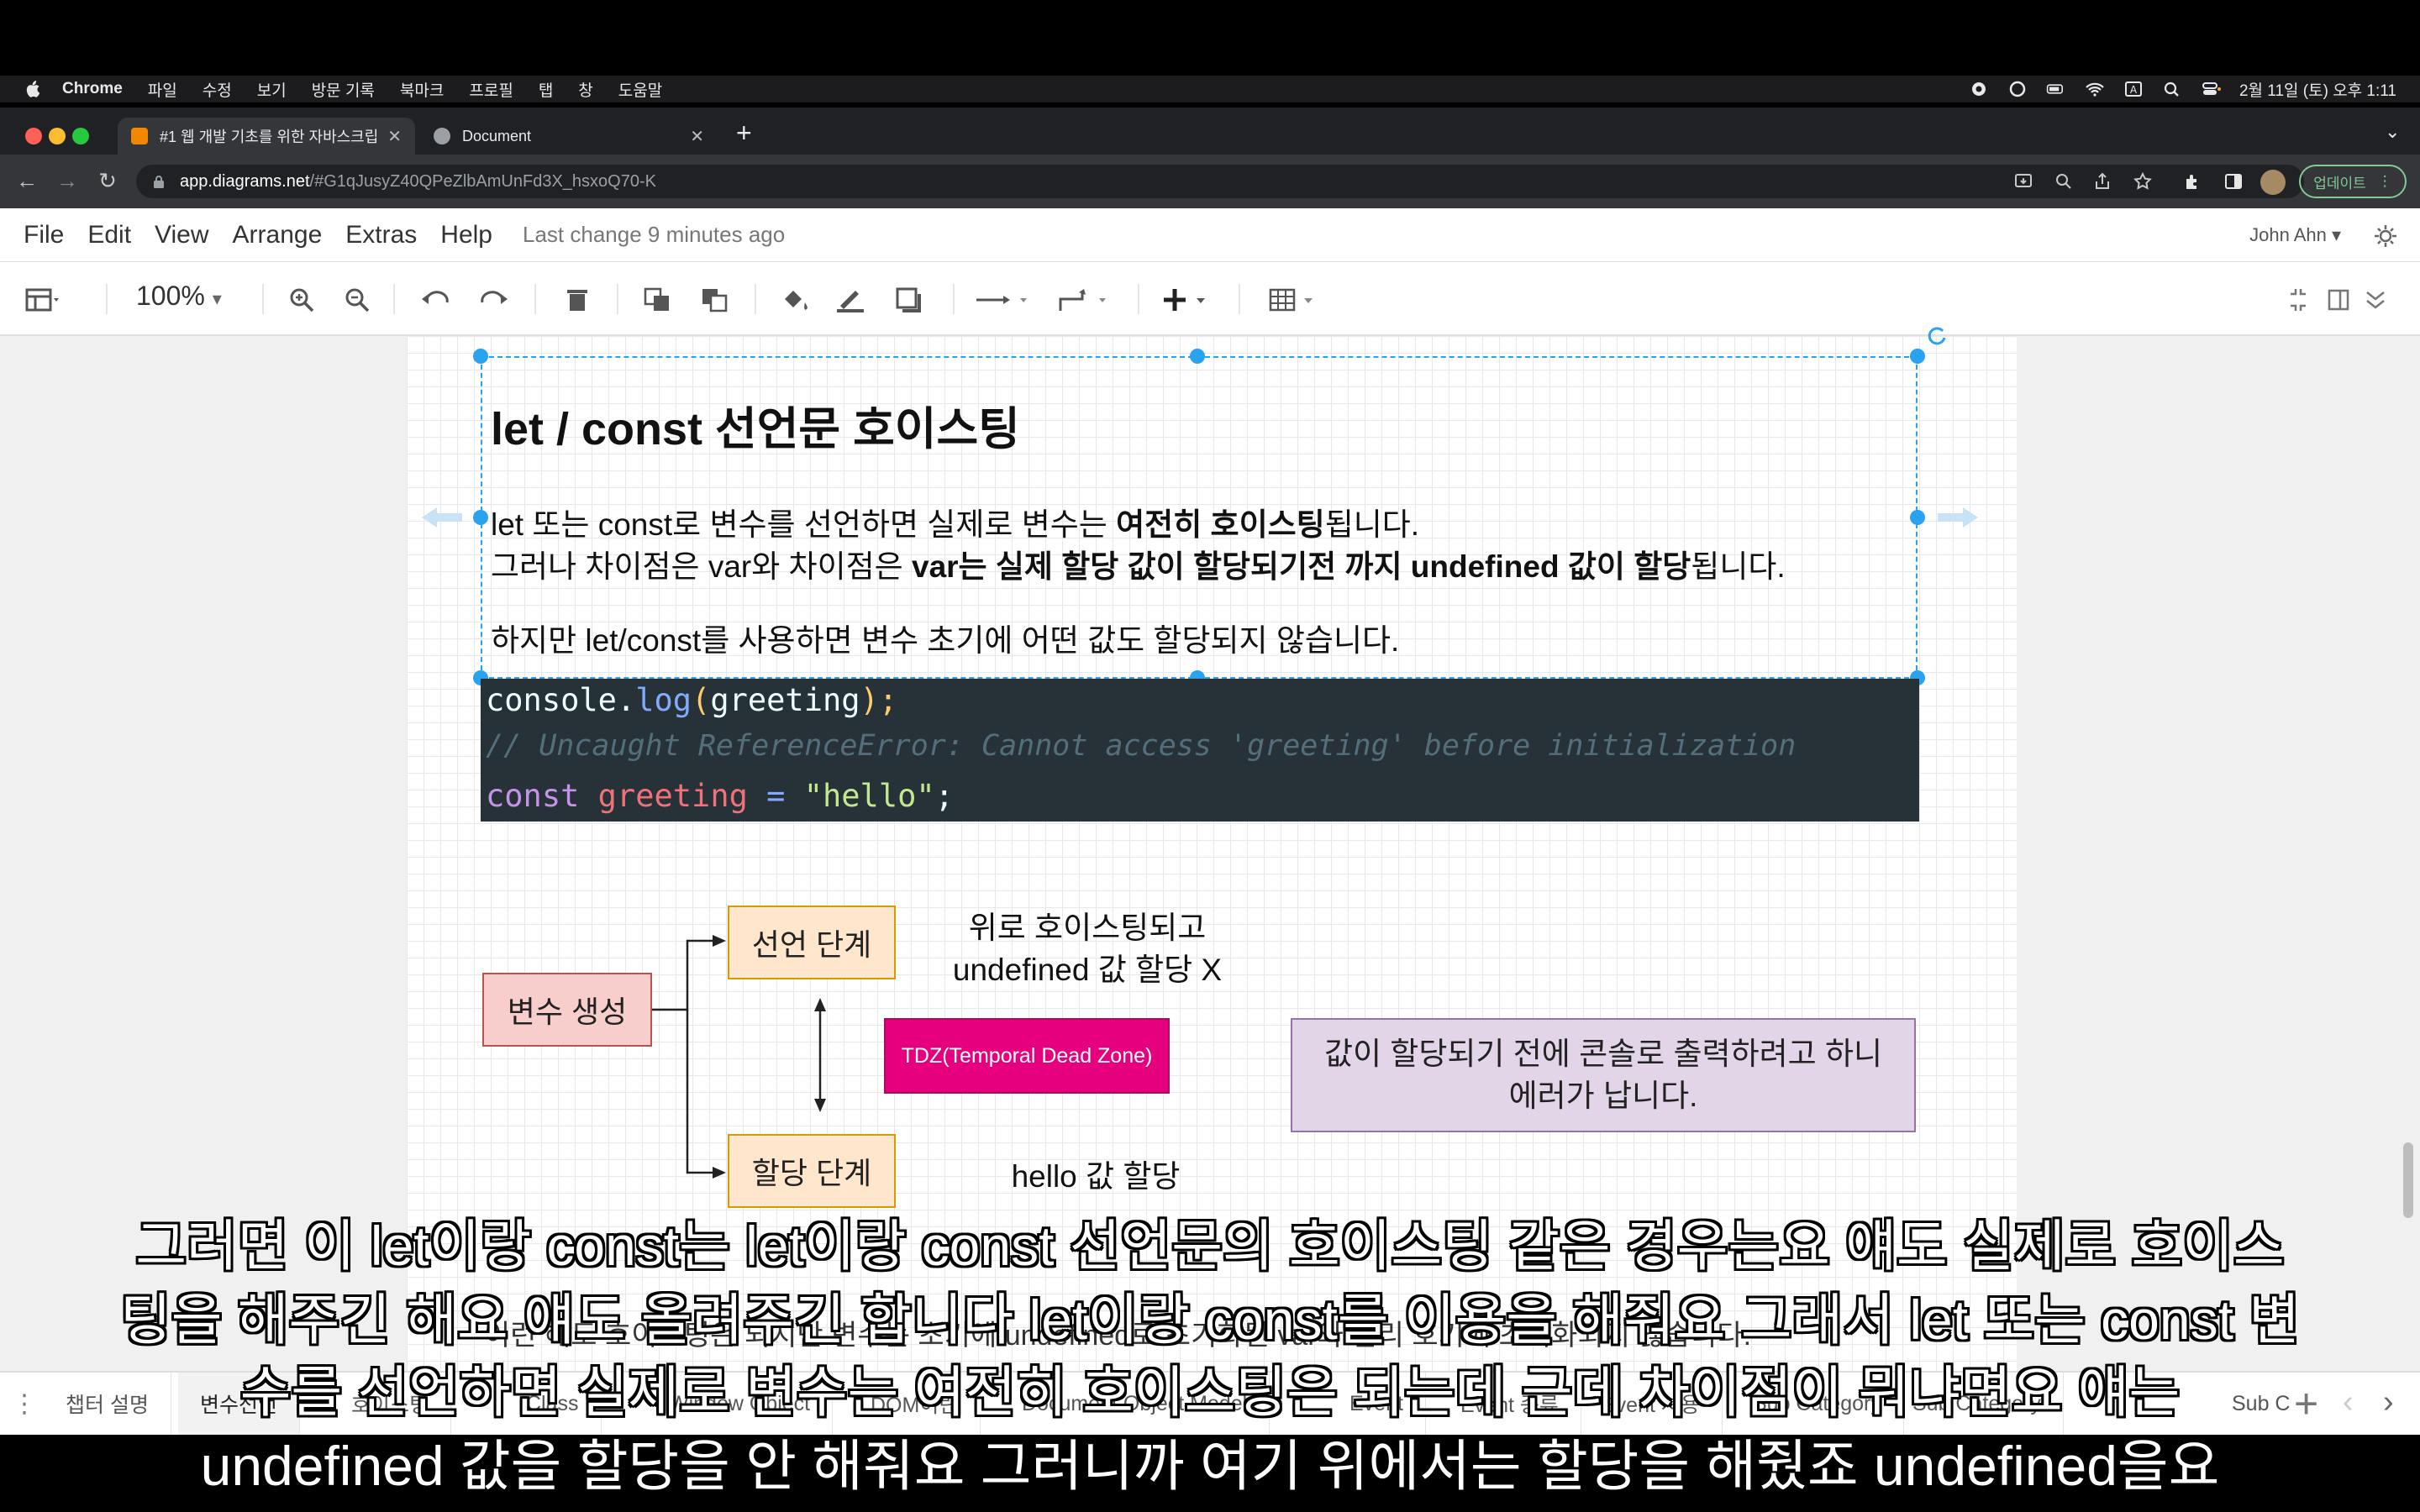  Describe the element at coordinates (497, 135) in the screenshot. I see `tab-title: Document` at that location.